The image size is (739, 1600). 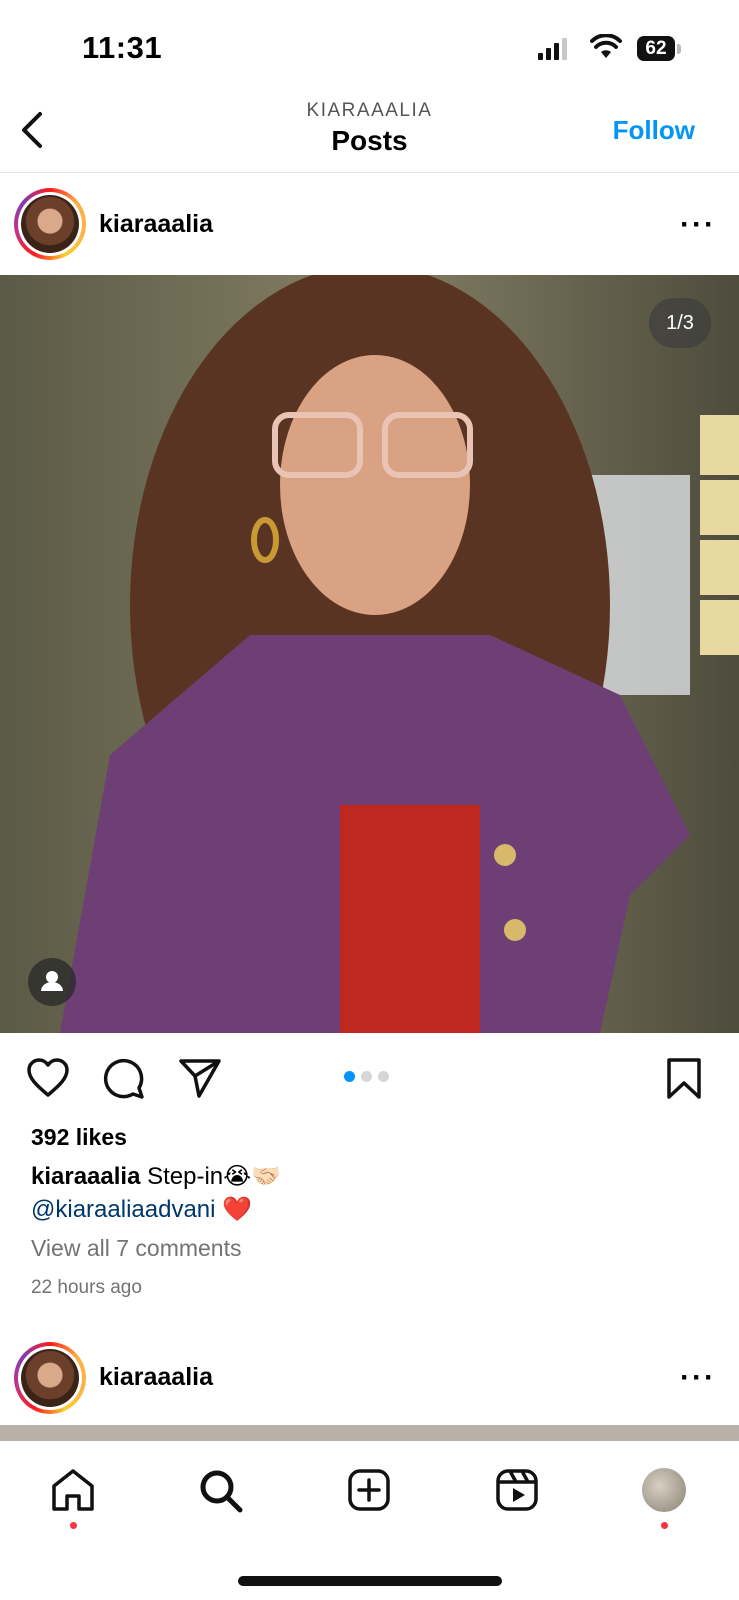 What do you see at coordinates (679, 49) in the screenshot?
I see `battery-tip` at bounding box center [679, 49].